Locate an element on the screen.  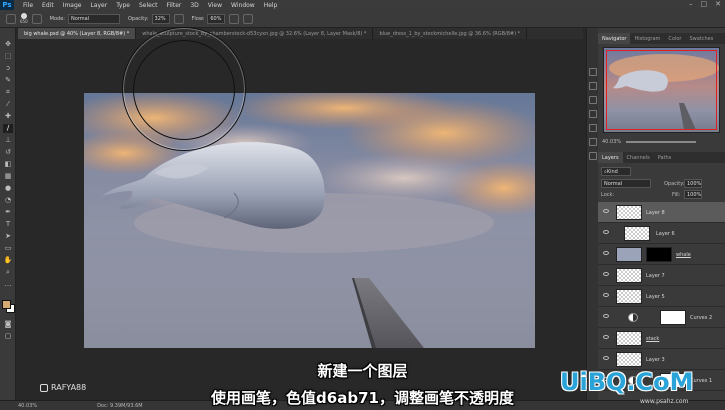
marquee-tool-icon: ⬚ is located at coordinates (8, 56).